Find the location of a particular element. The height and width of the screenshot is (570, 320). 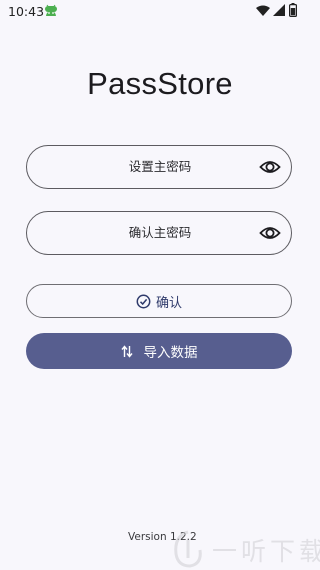

check-circle-icon is located at coordinates (143, 301).